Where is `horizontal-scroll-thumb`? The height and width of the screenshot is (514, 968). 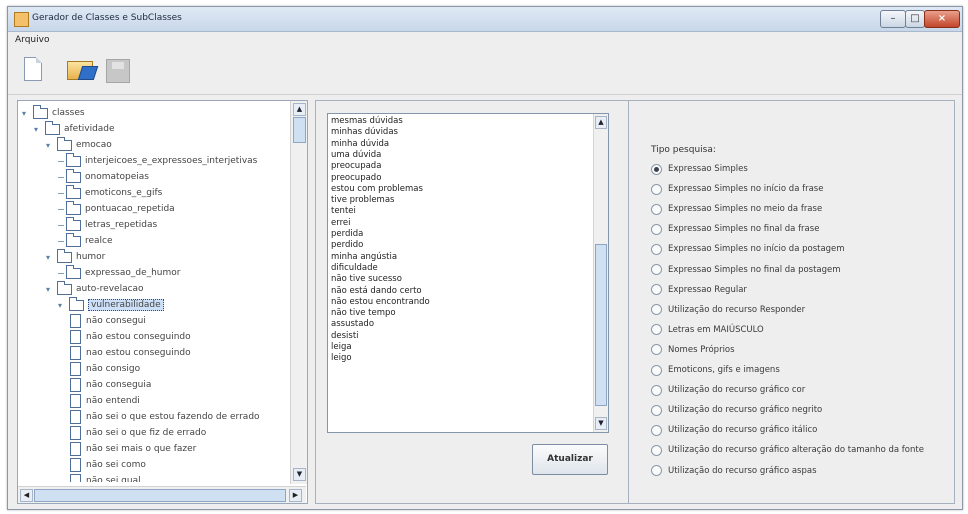
horizontal-scroll-thumb is located at coordinates (160, 495).